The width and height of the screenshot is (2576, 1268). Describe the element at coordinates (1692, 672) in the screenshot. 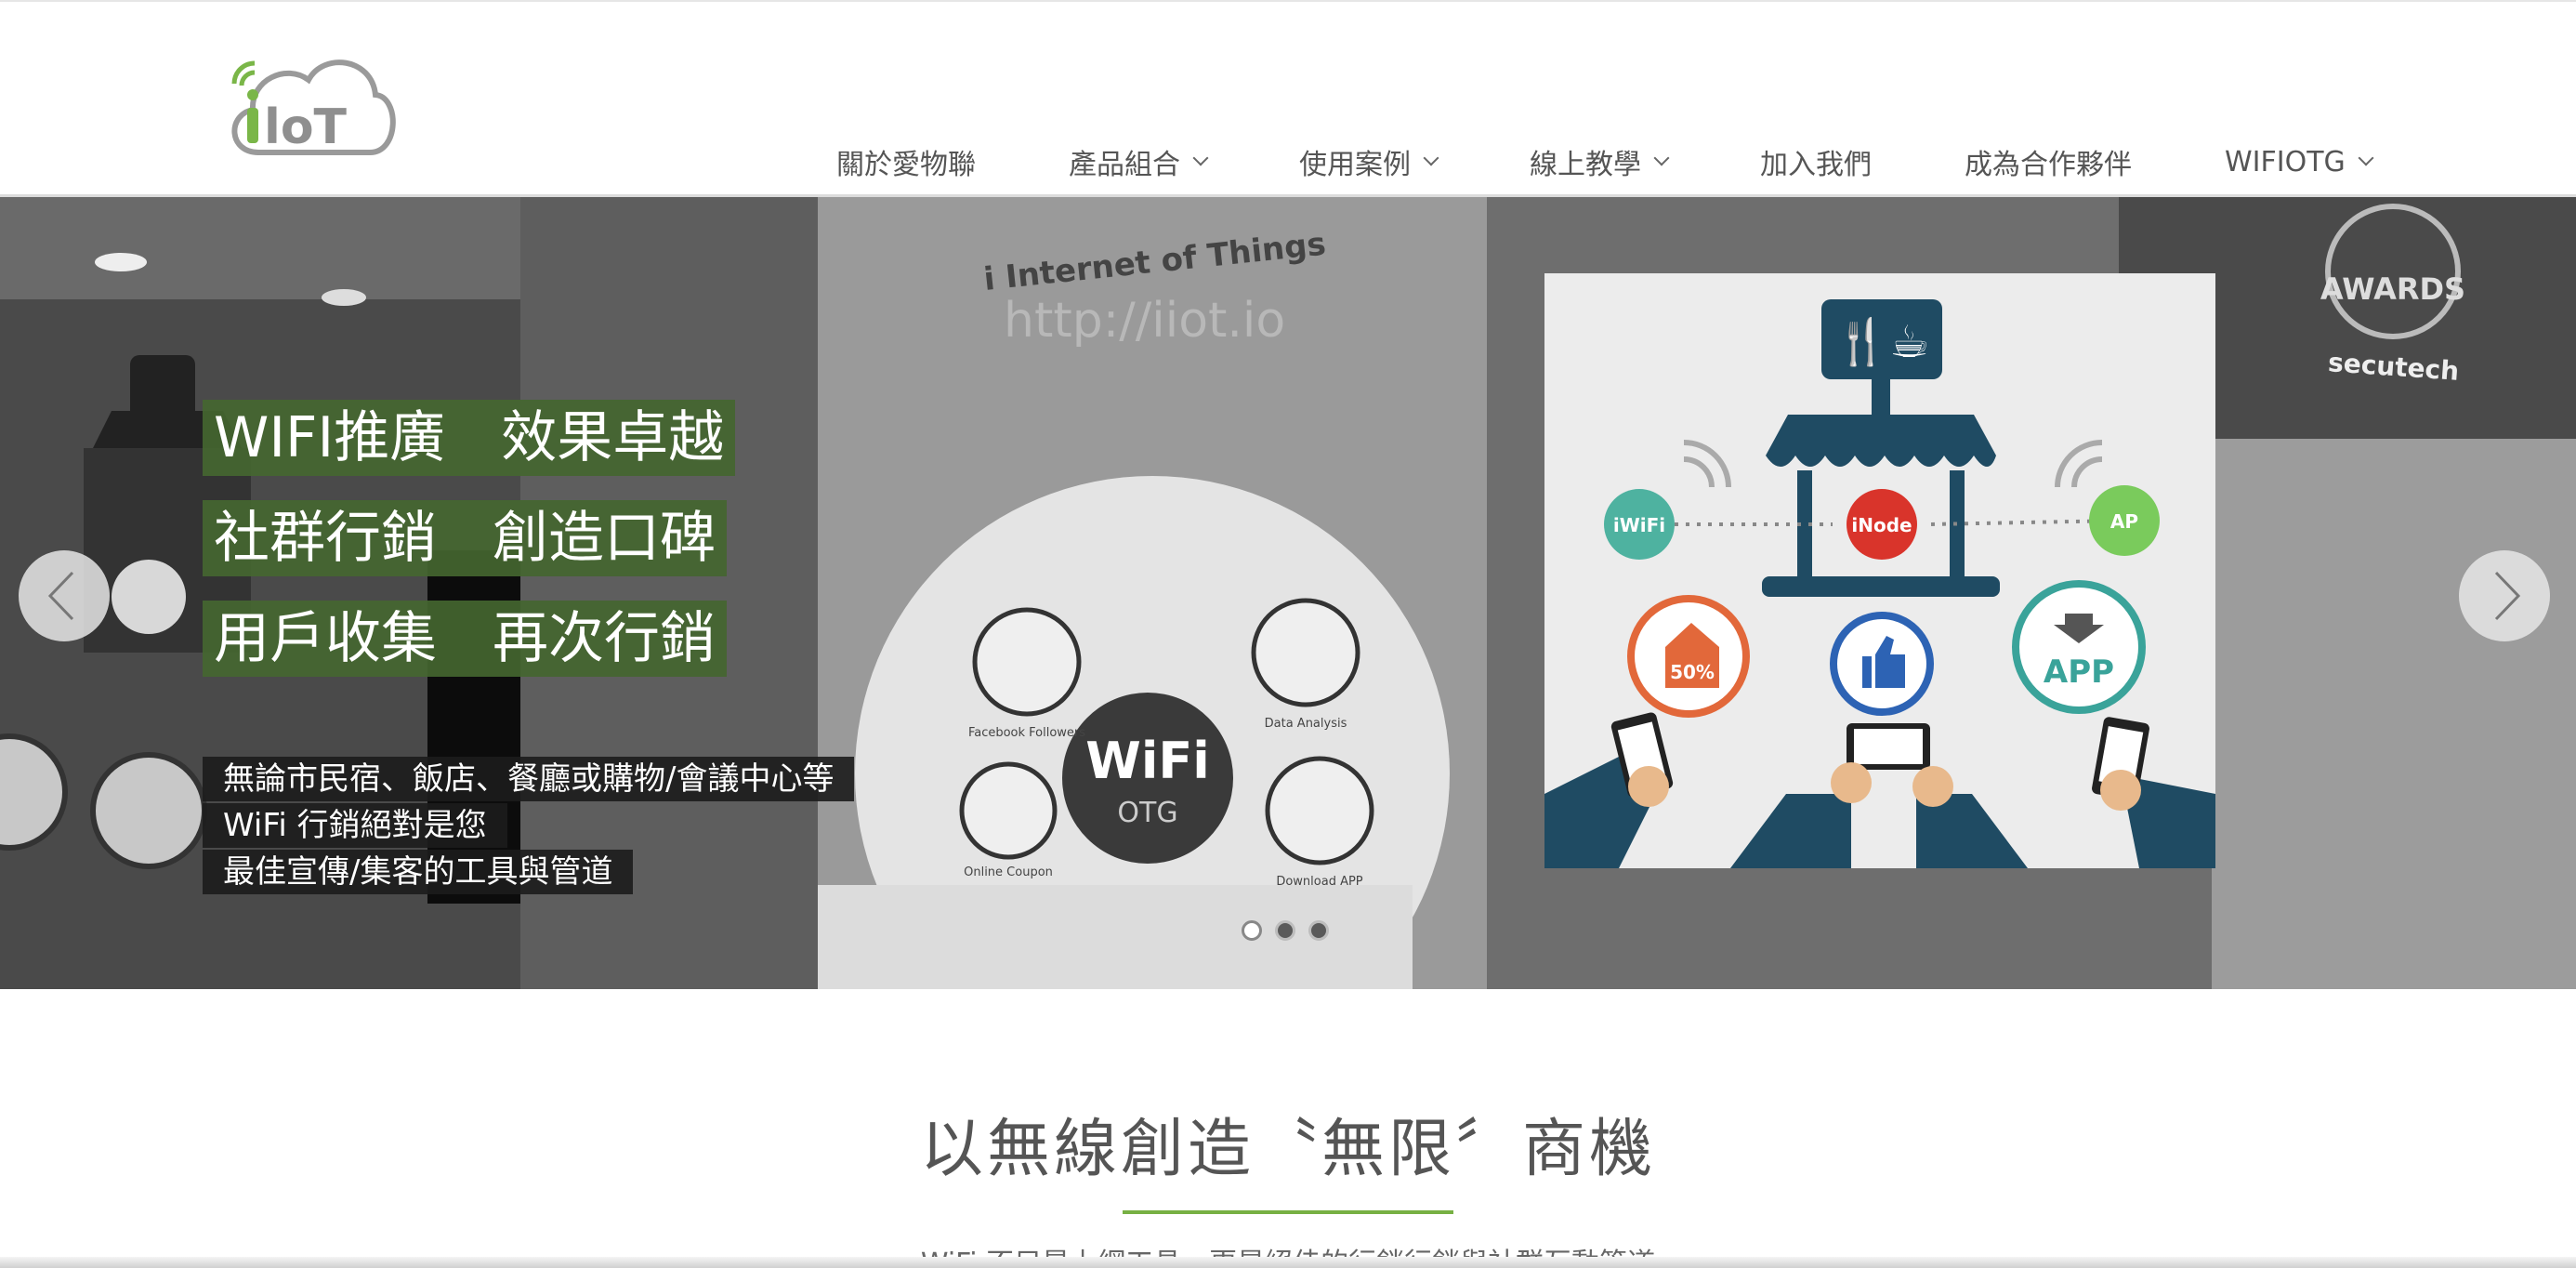

I see `coupon-label: 50%` at that location.